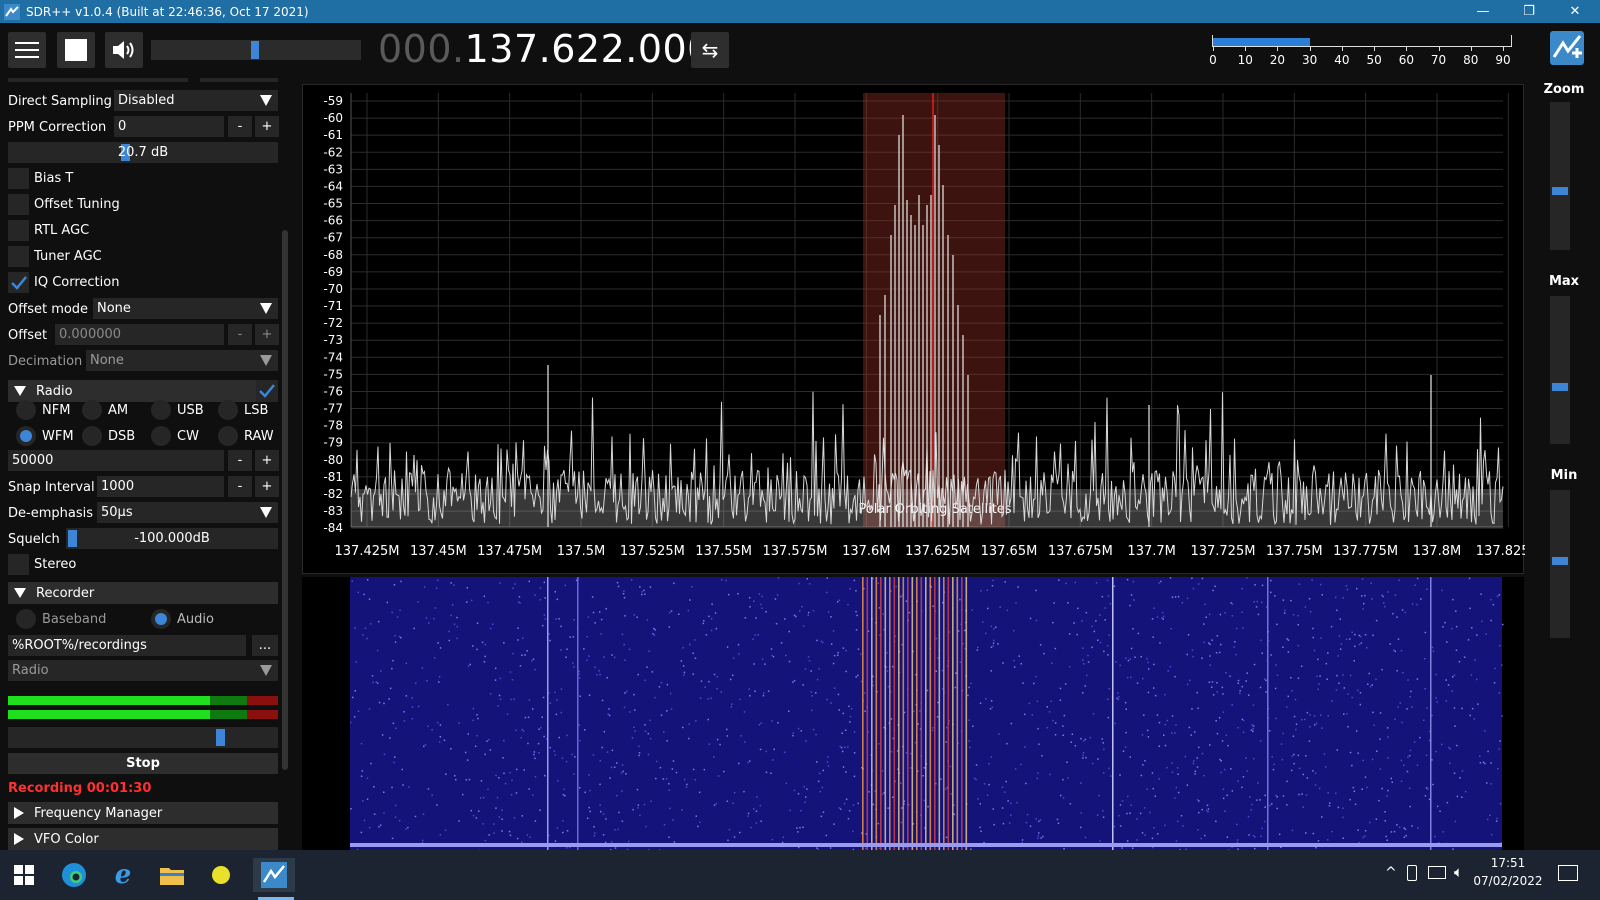 Image resolution: width=1600 pixels, height=900 pixels. Describe the element at coordinates (74, 875) in the screenshot. I see `edge-taskbar-button` at that location.